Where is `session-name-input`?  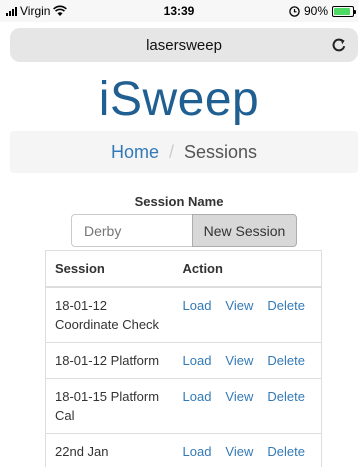
session-name-input is located at coordinates (132, 230).